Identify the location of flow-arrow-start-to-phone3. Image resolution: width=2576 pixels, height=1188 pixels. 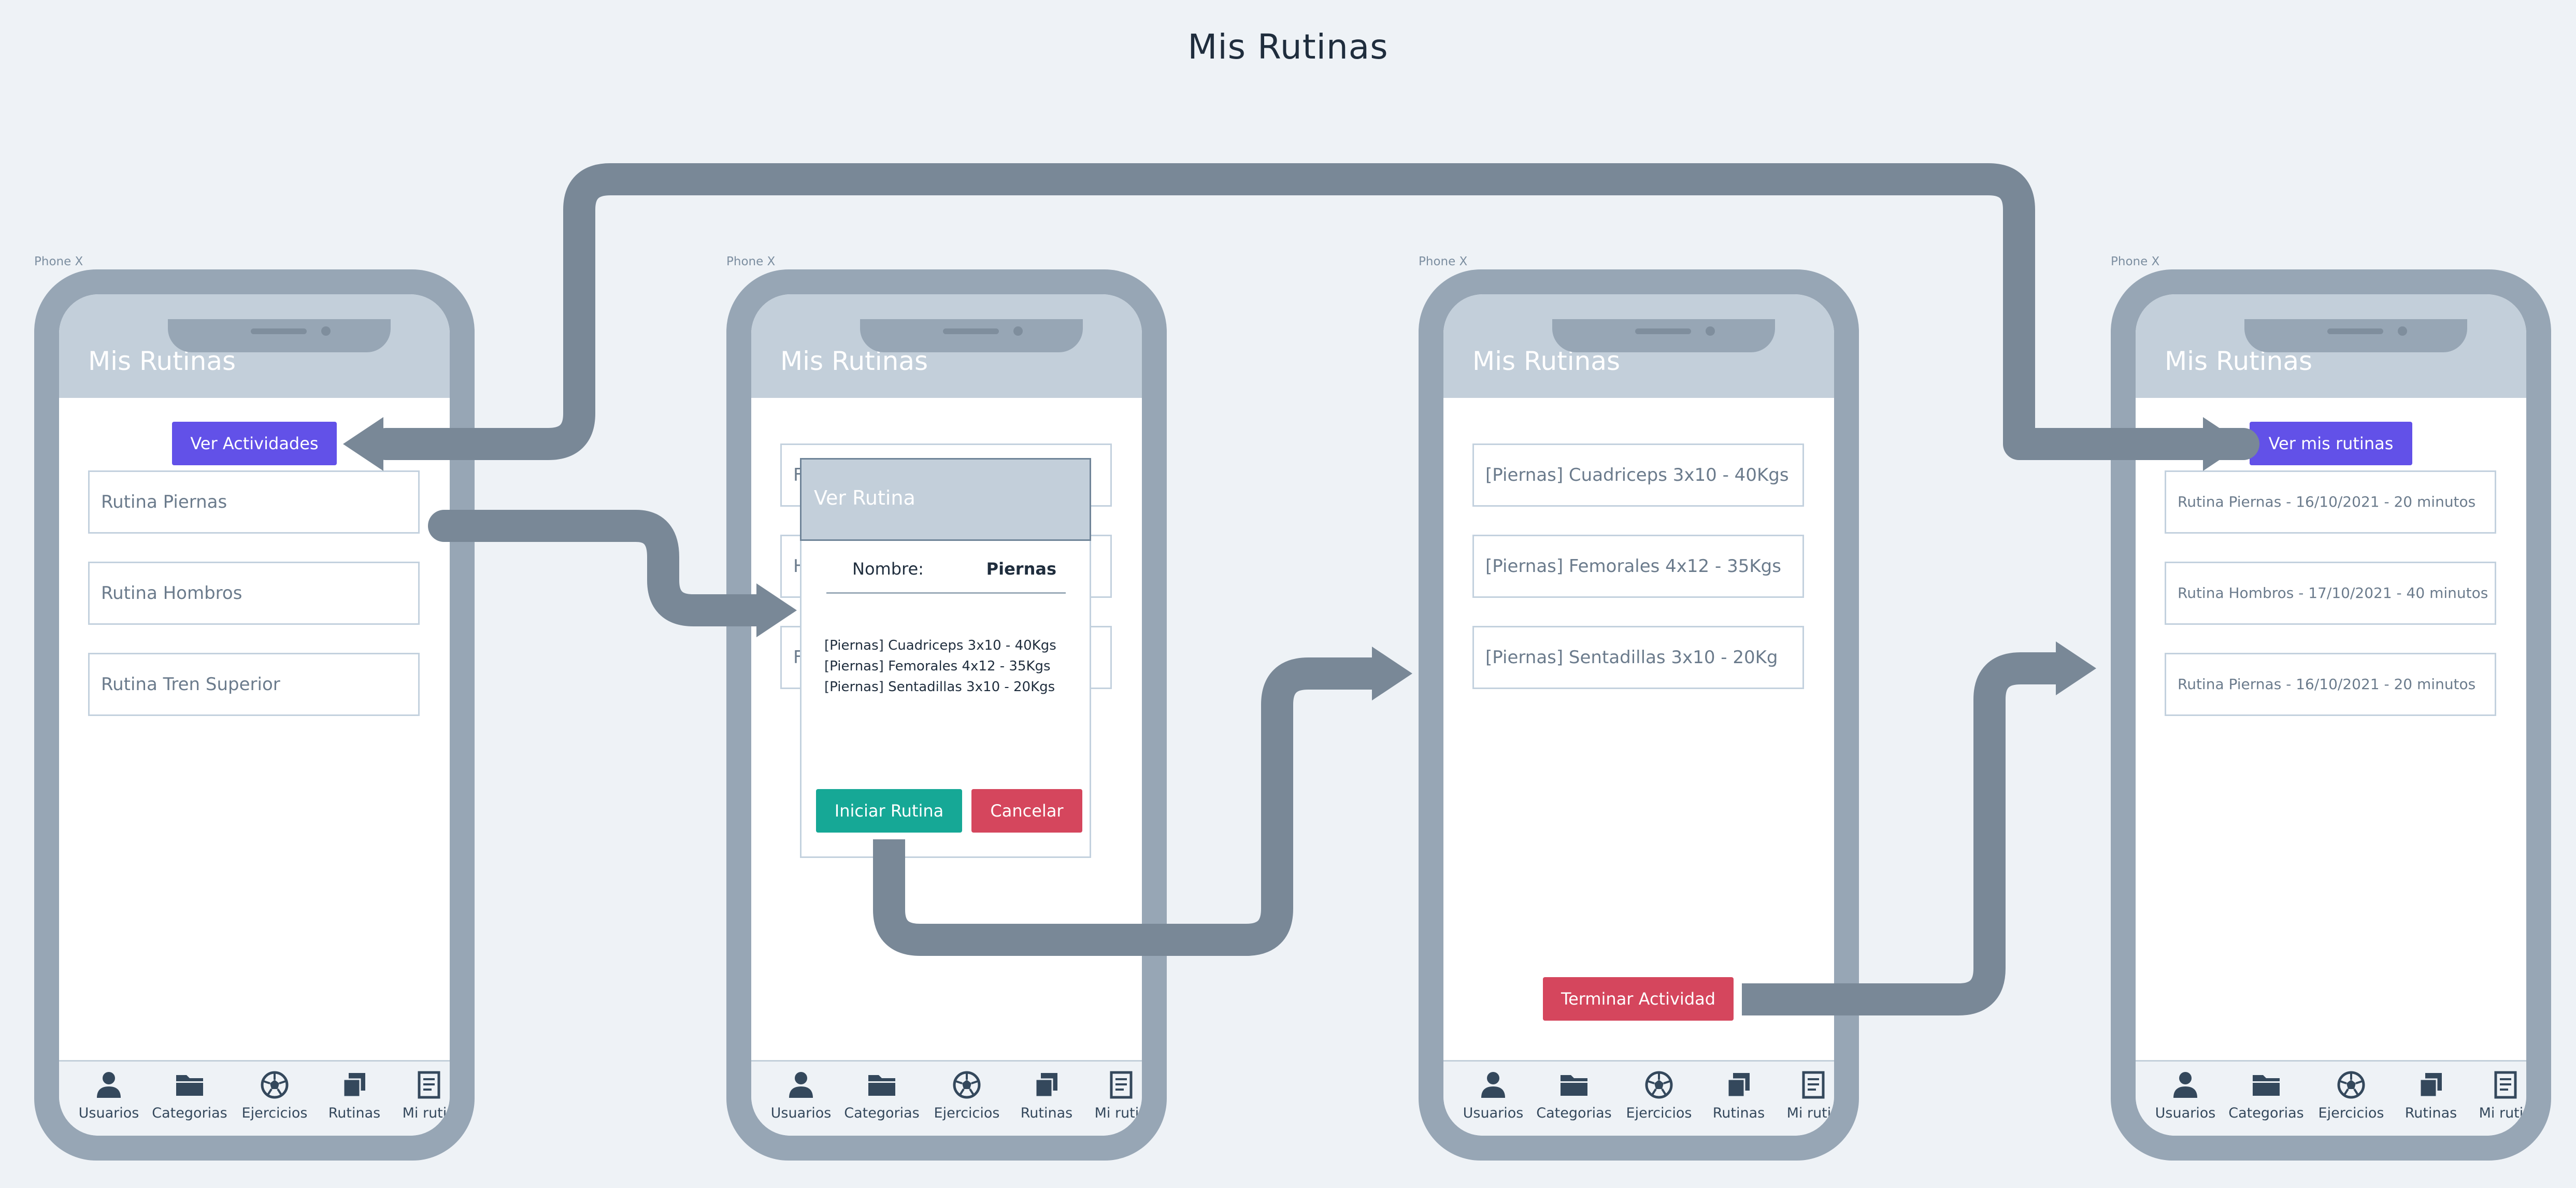
(1125, 806).